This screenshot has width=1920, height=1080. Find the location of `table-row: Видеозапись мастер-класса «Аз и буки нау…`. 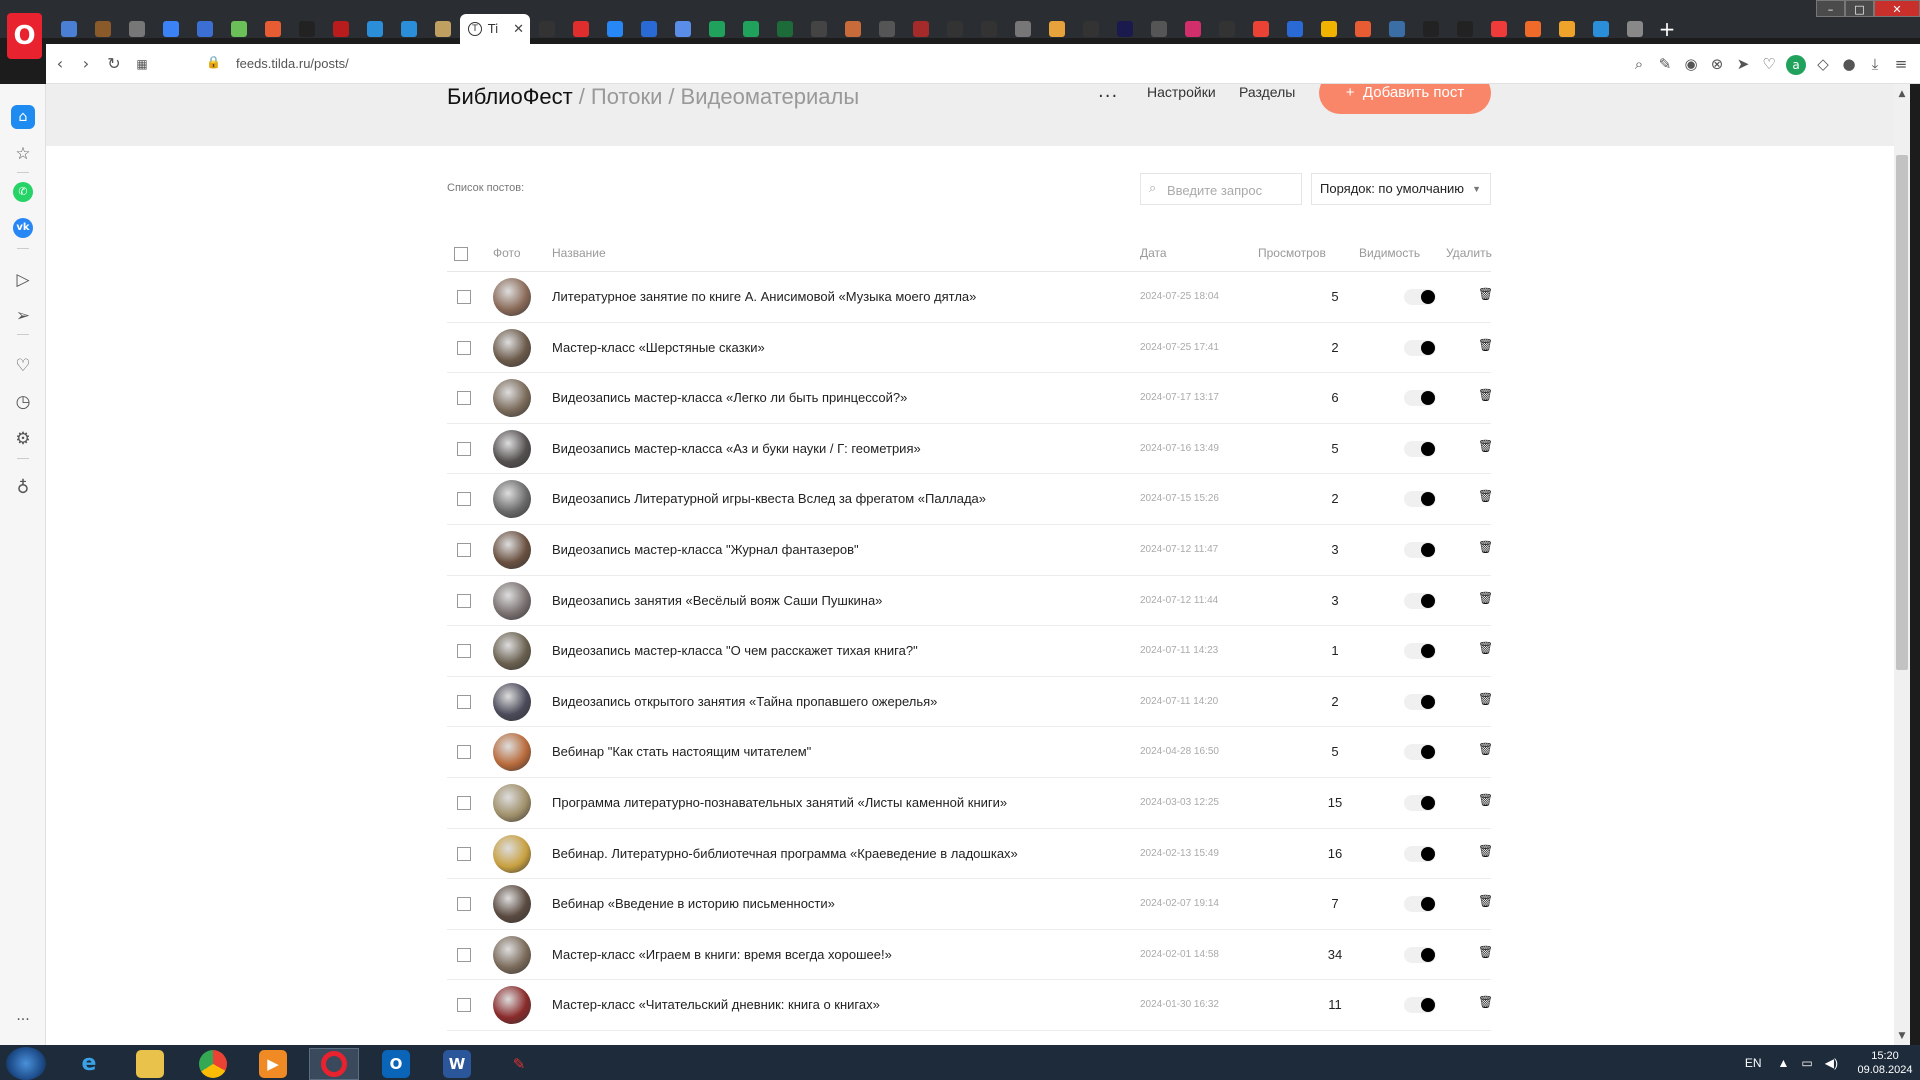

table-row: Видеозапись мастер-класса «Аз и буки нау… is located at coordinates (970, 449).